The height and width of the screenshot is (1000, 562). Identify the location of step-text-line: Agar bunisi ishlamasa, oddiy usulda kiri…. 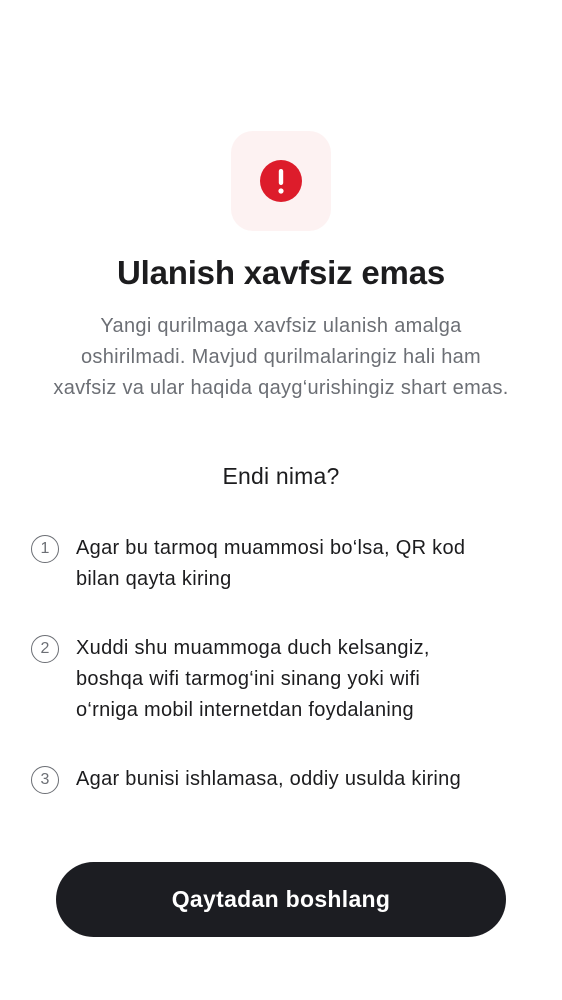
(269, 779).